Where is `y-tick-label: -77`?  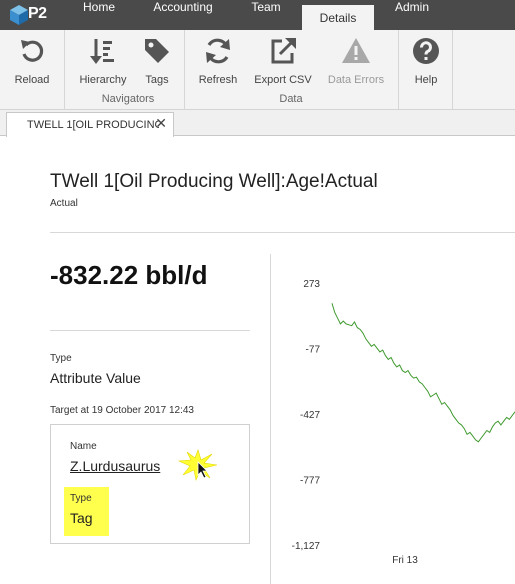 y-tick-label: -77 is located at coordinates (313, 350).